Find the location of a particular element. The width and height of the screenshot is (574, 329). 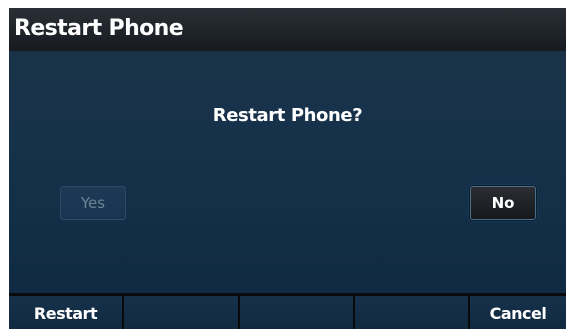

softkey-bar: Restart Cancel is located at coordinates (287, 311).